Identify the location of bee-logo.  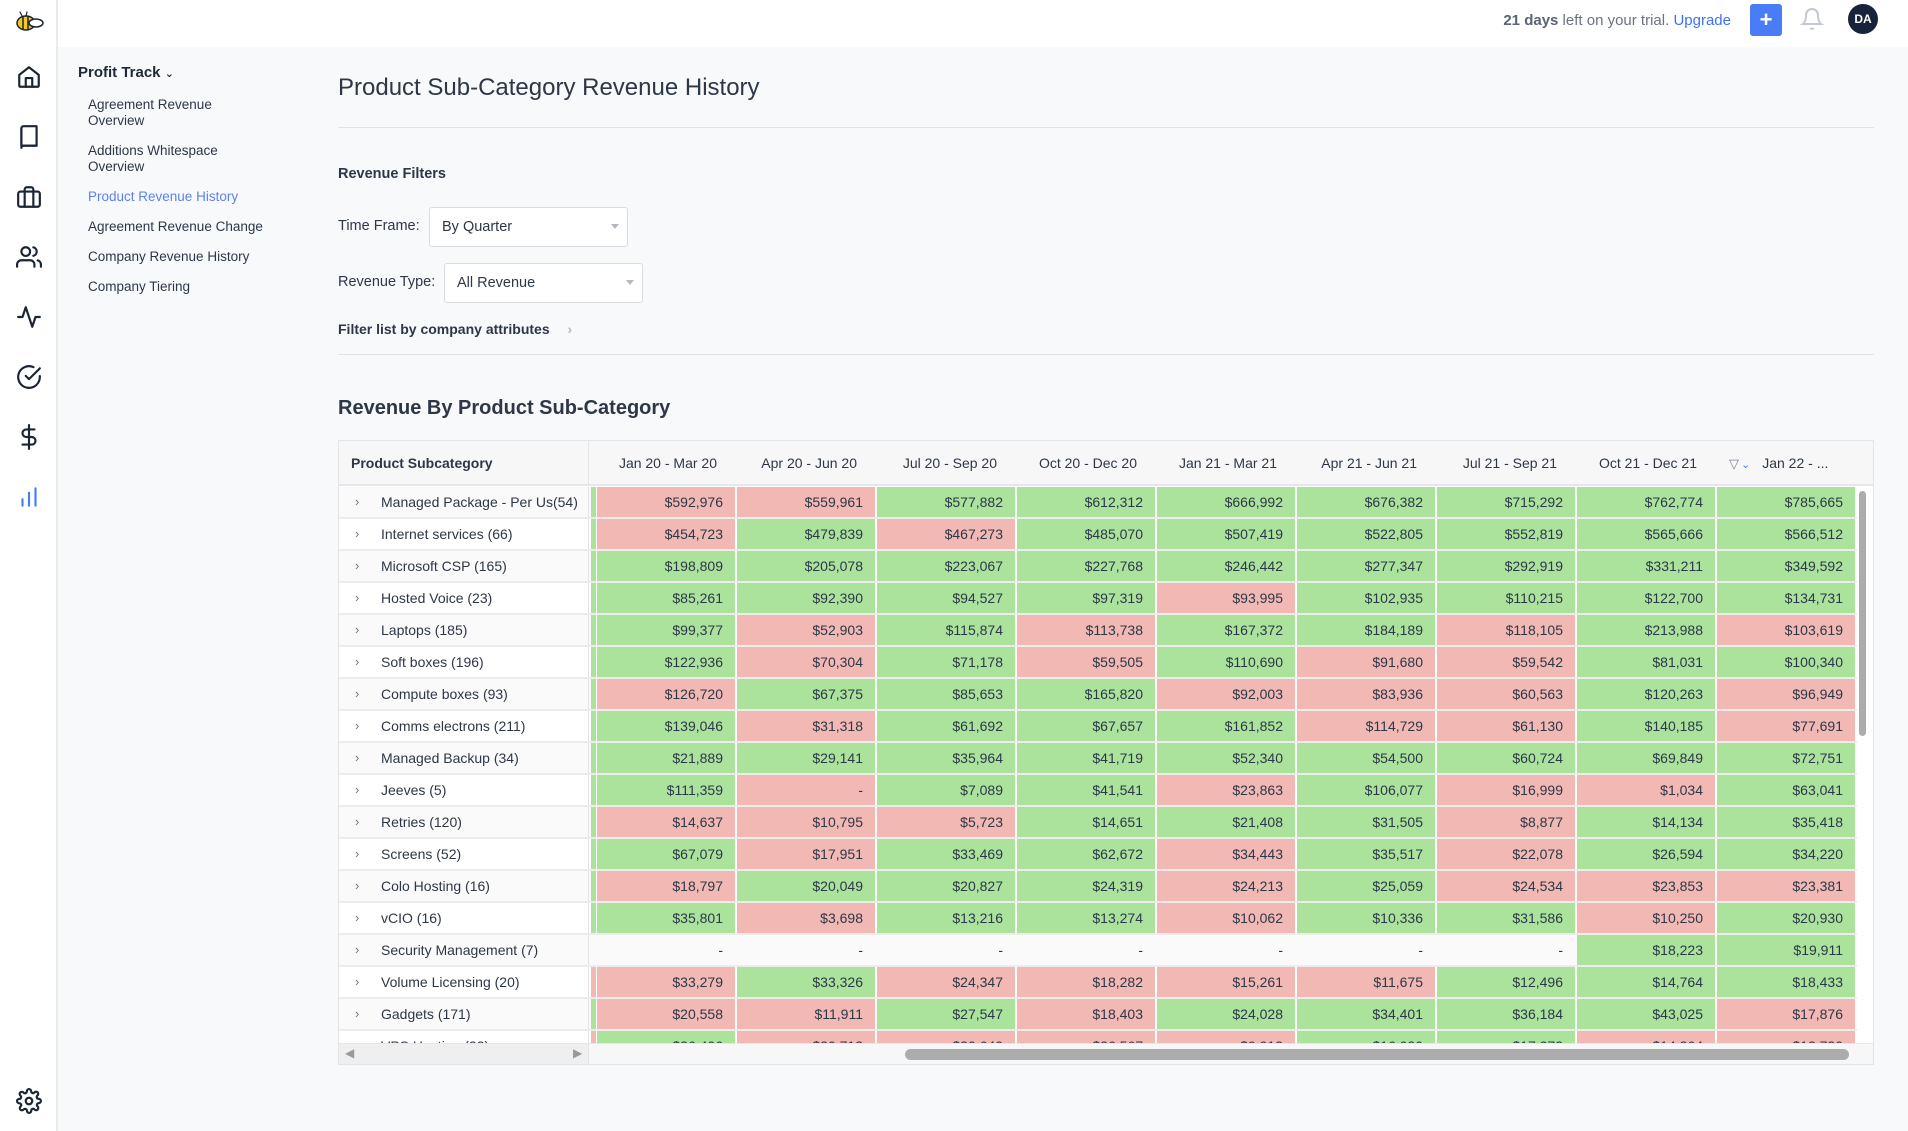
(29, 21).